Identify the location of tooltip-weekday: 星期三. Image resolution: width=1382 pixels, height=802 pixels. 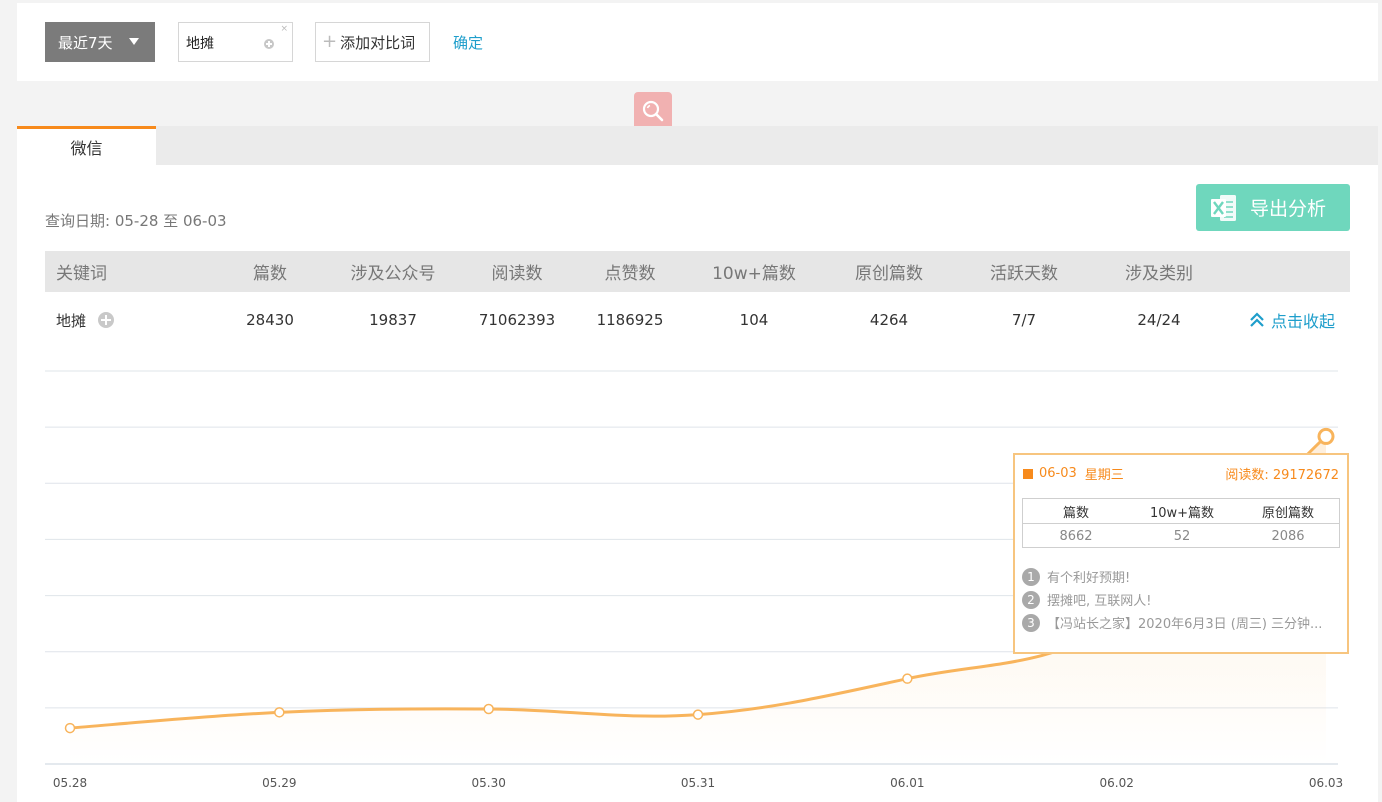
(1104, 475).